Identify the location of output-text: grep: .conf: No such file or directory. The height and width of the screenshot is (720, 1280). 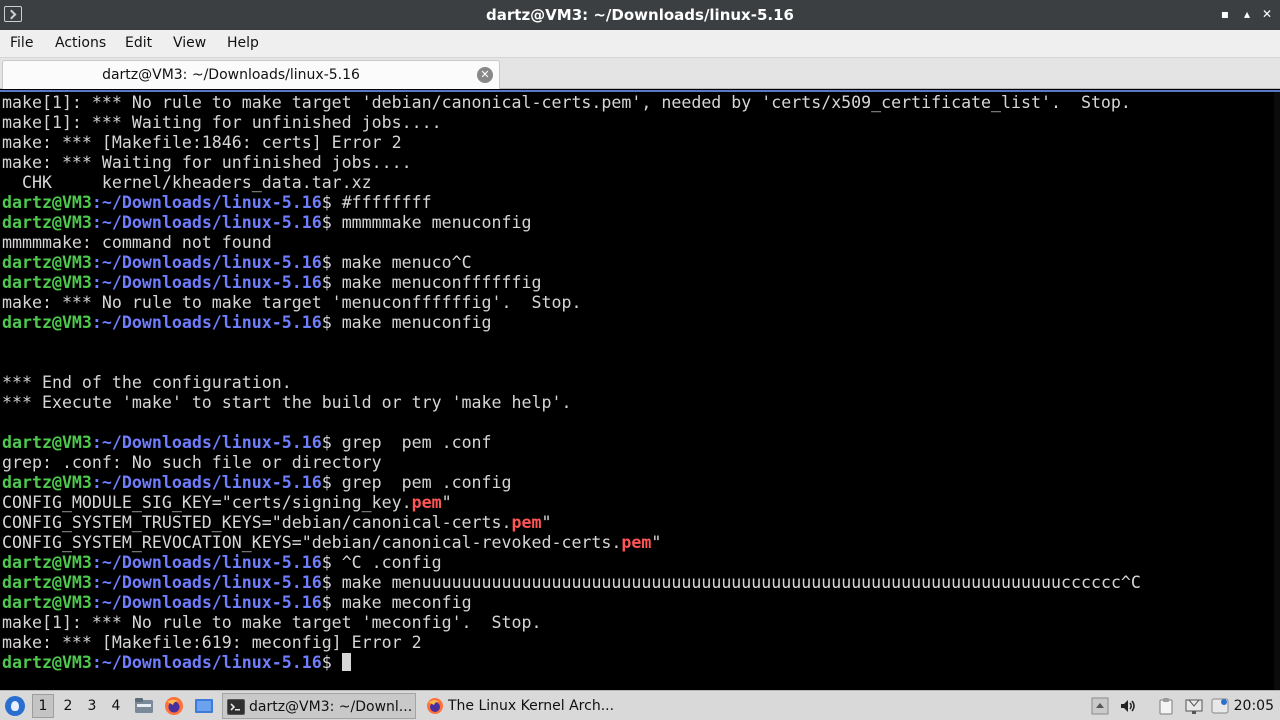
(192, 462).